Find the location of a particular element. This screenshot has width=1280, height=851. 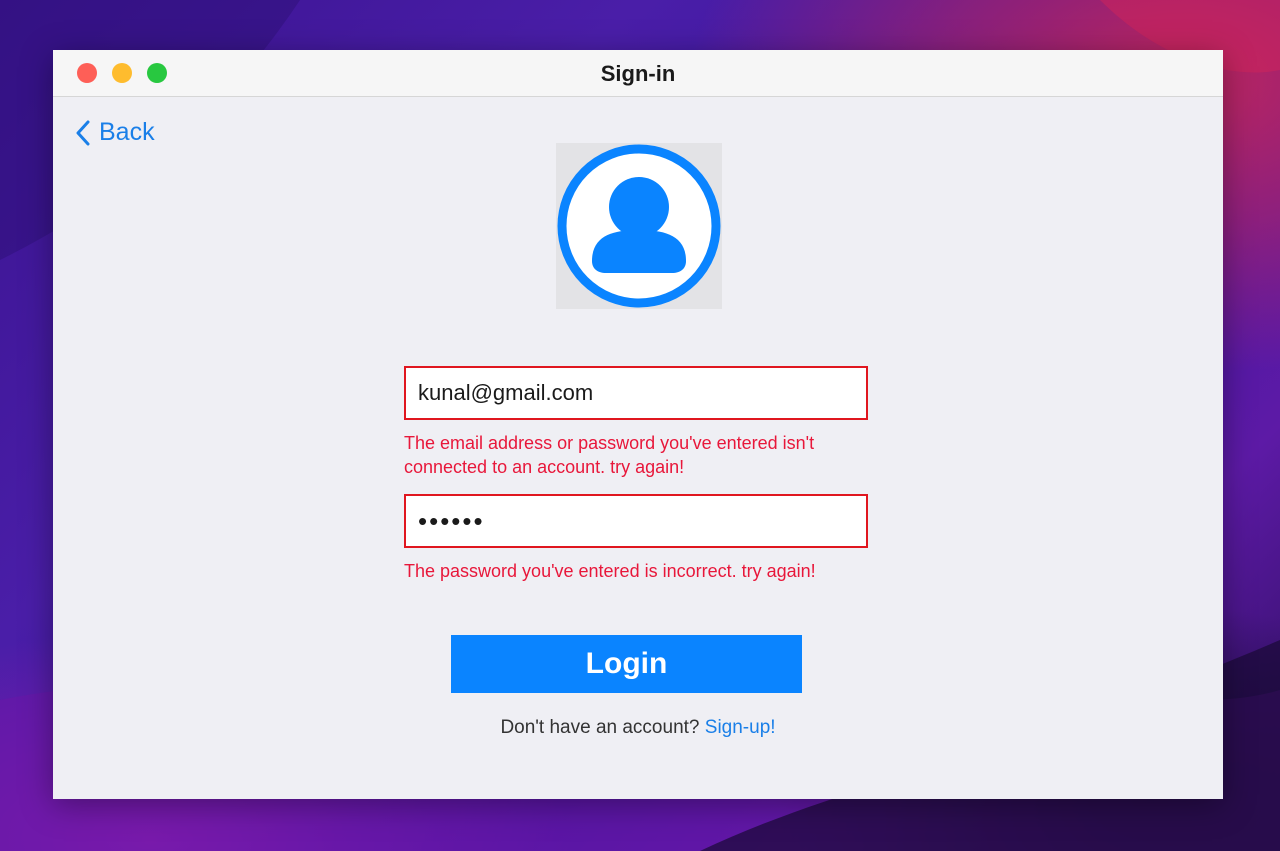

password-field is located at coordinates (636, 521).